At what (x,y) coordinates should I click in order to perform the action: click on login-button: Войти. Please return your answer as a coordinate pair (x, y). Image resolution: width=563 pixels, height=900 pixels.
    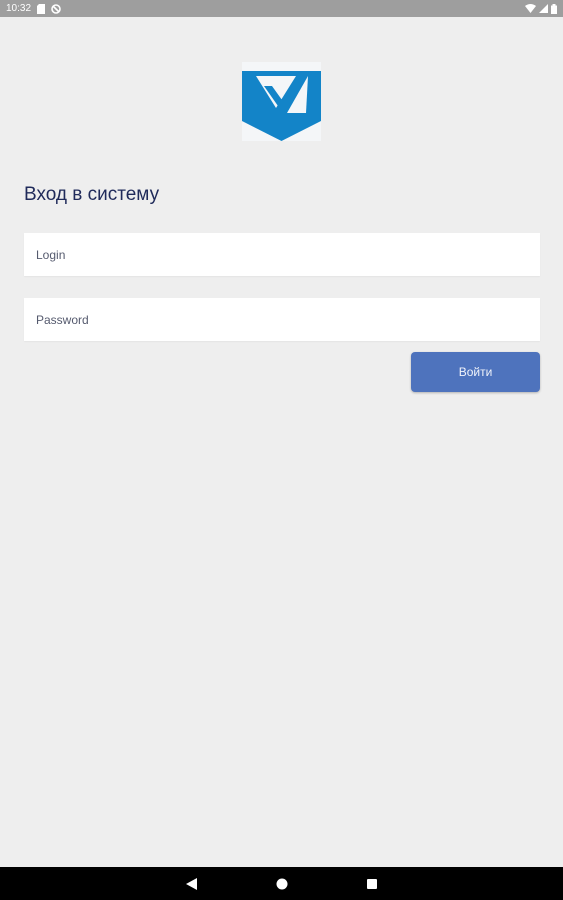
    Looking at the image, I should click on (475, 372).